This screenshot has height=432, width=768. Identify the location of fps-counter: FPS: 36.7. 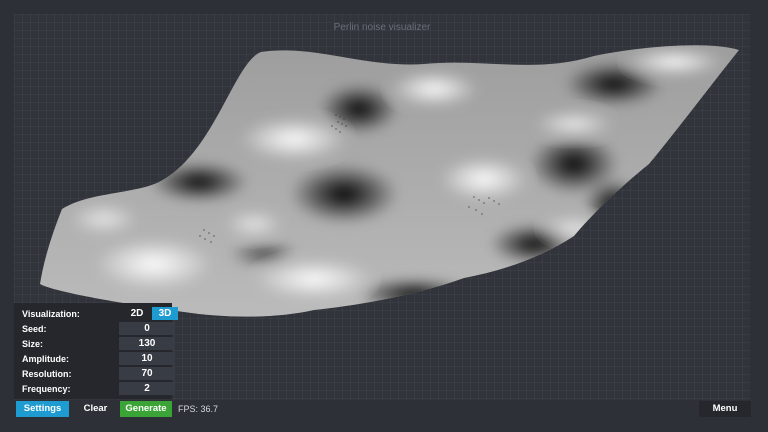
(198, 409).